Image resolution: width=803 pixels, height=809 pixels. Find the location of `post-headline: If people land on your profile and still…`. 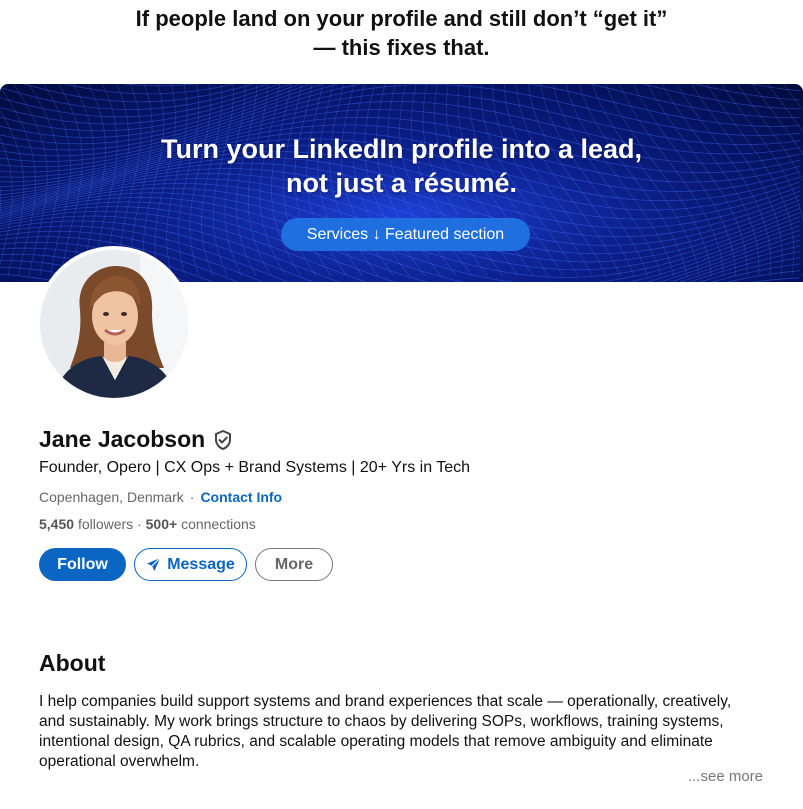

post-headline: If people land on your profile and still… is located at coordinates (401, 39).